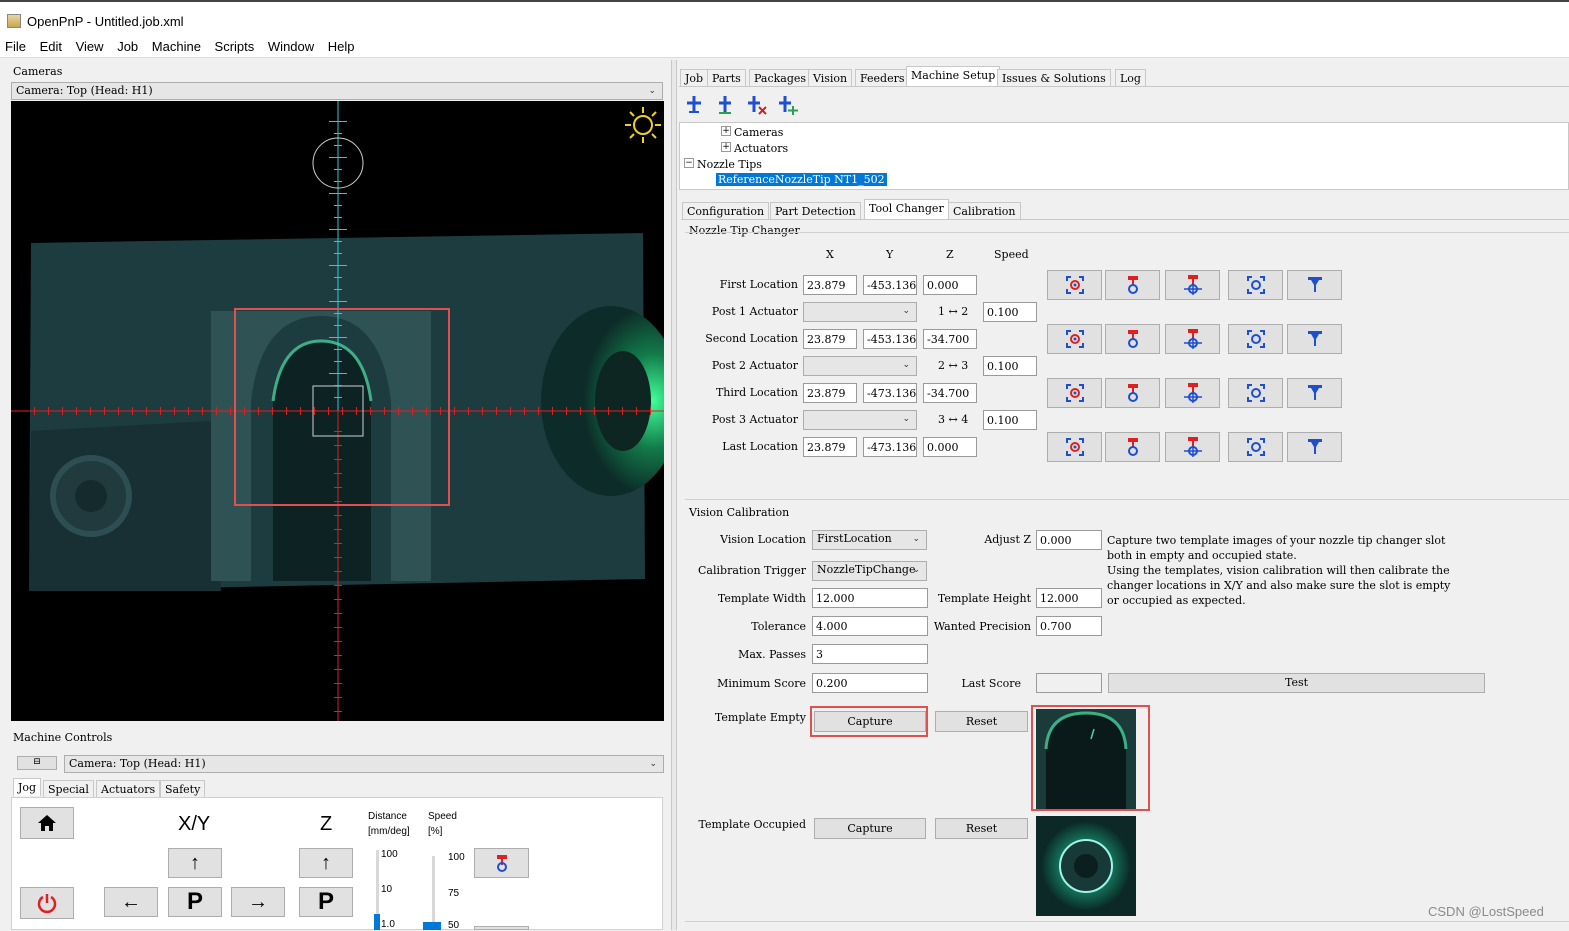 The height and width of the screenshot is (931, 1569). Describe the element at coordinates (1132, 447) in the screenshot. I see `last-capture-nozzle-button` at that location.